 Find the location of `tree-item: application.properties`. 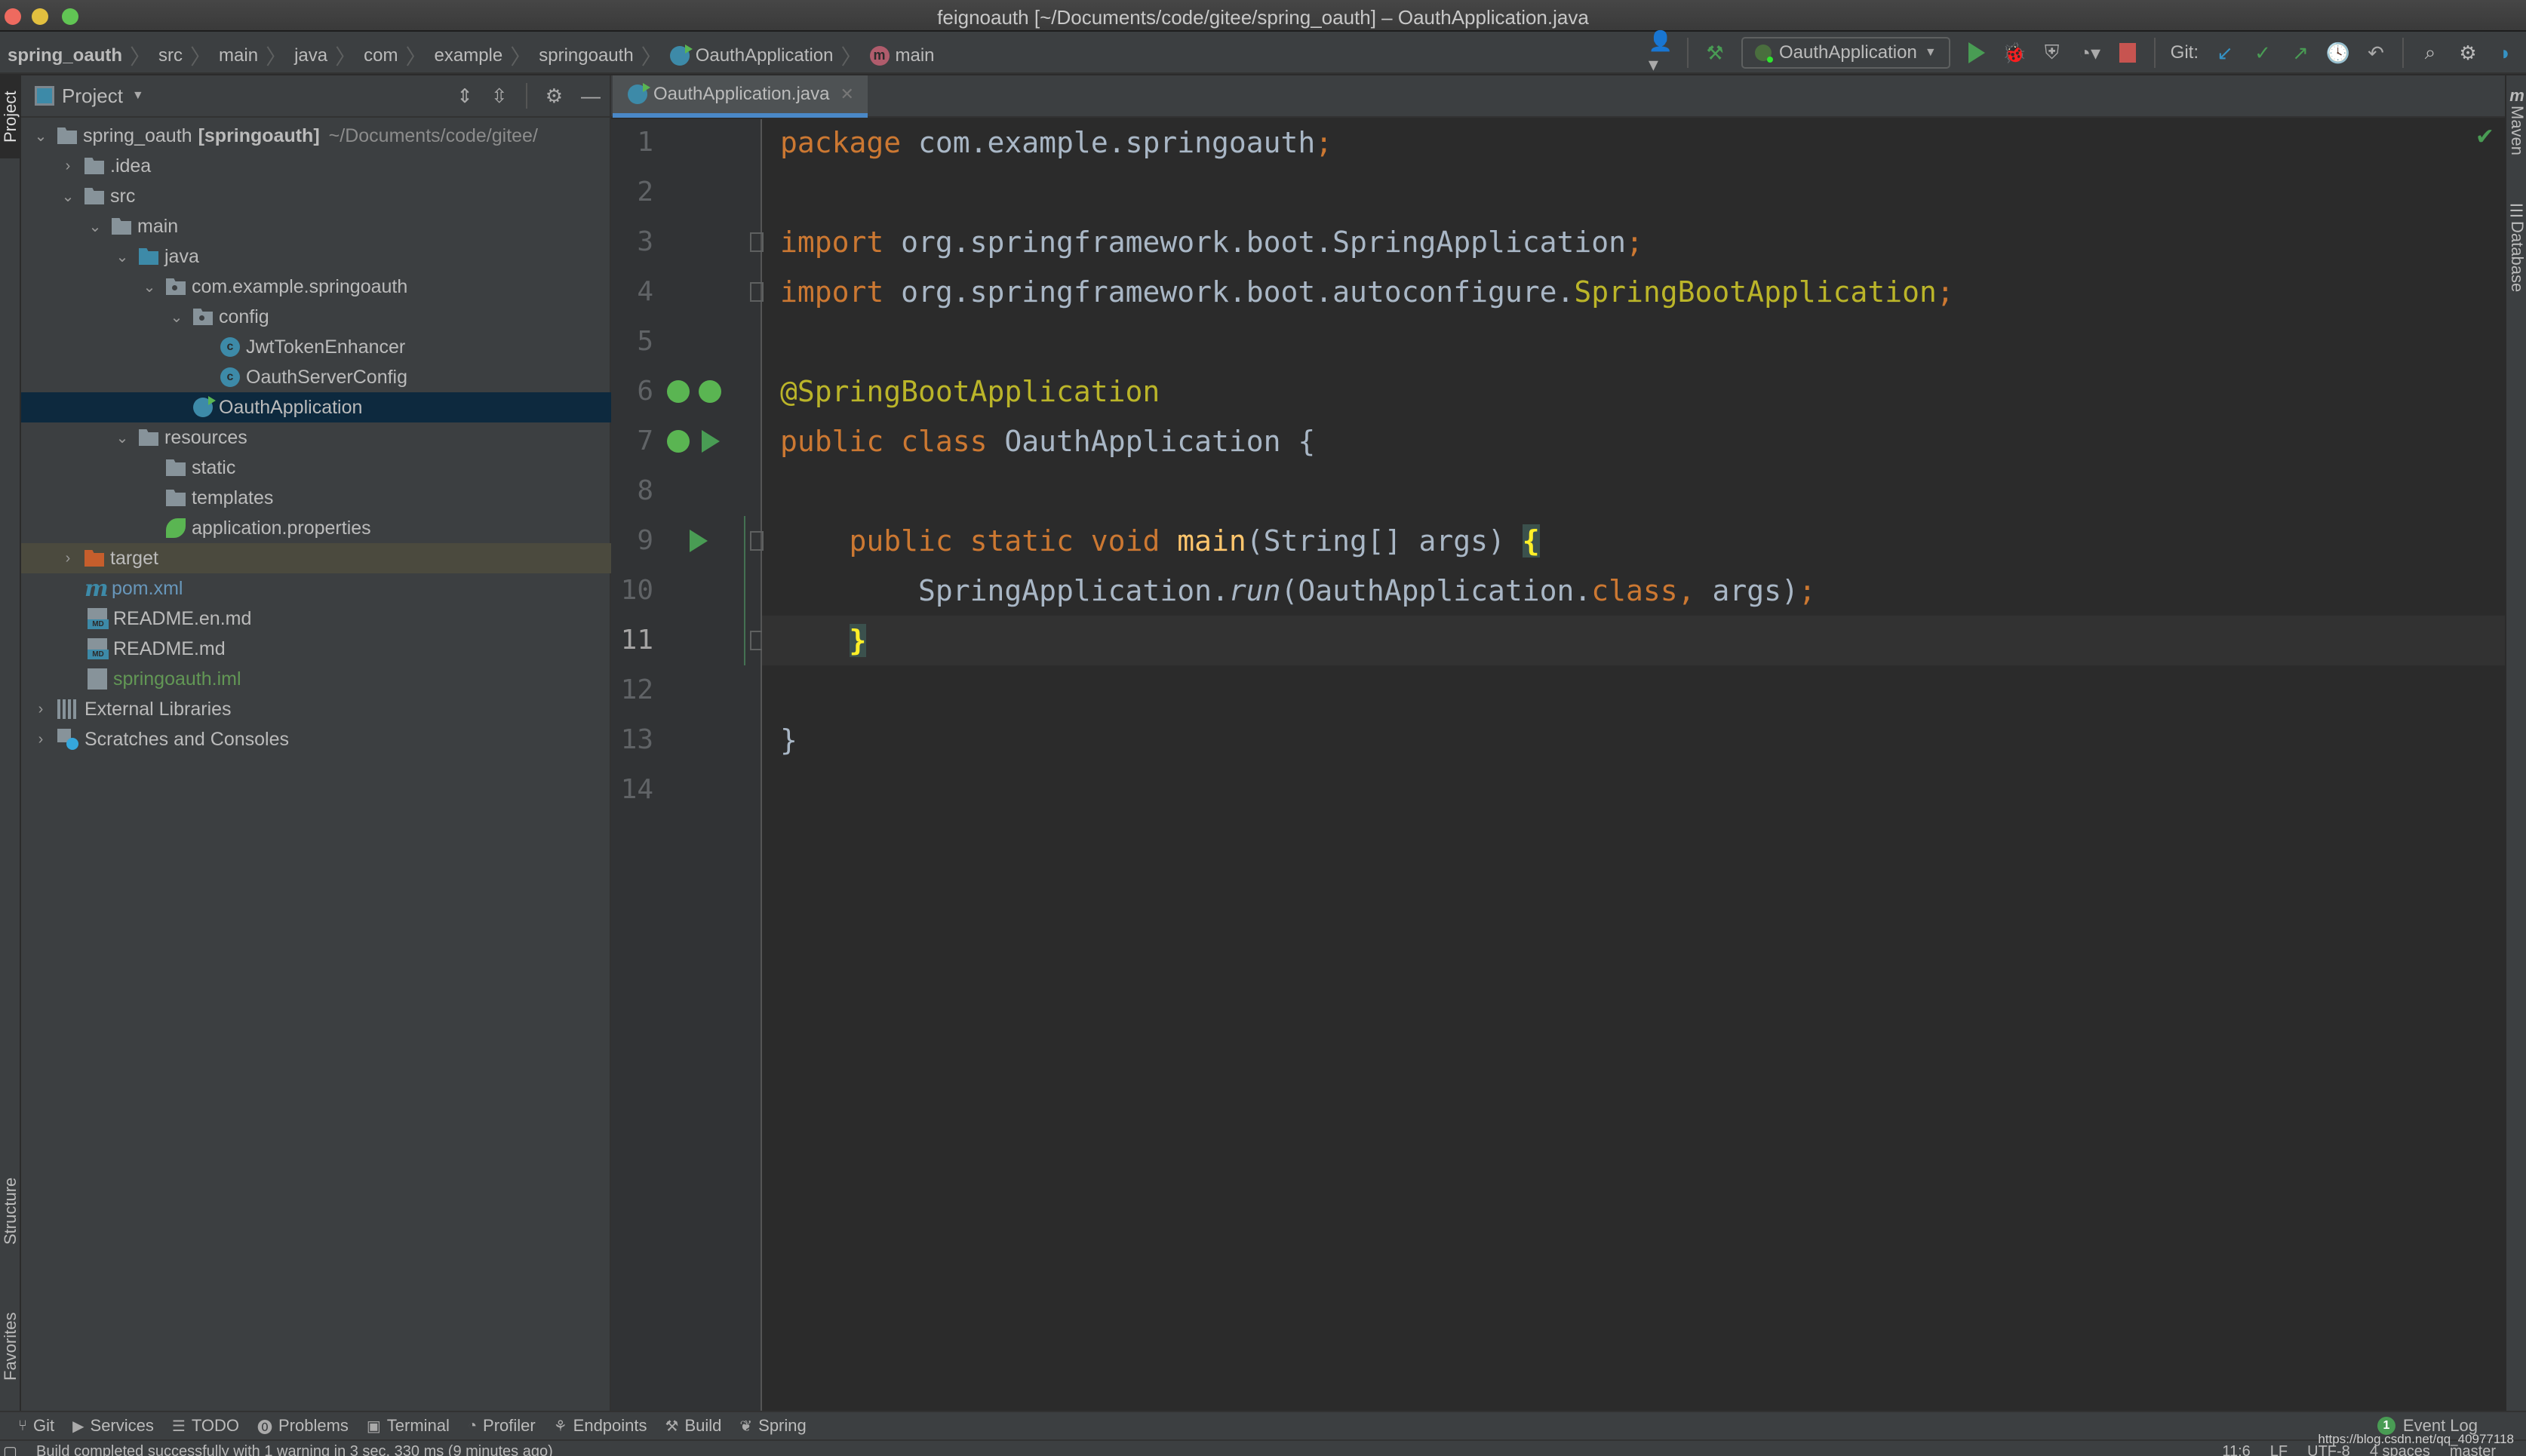

tree-item: application.properties is located at coordinates (316, 528).